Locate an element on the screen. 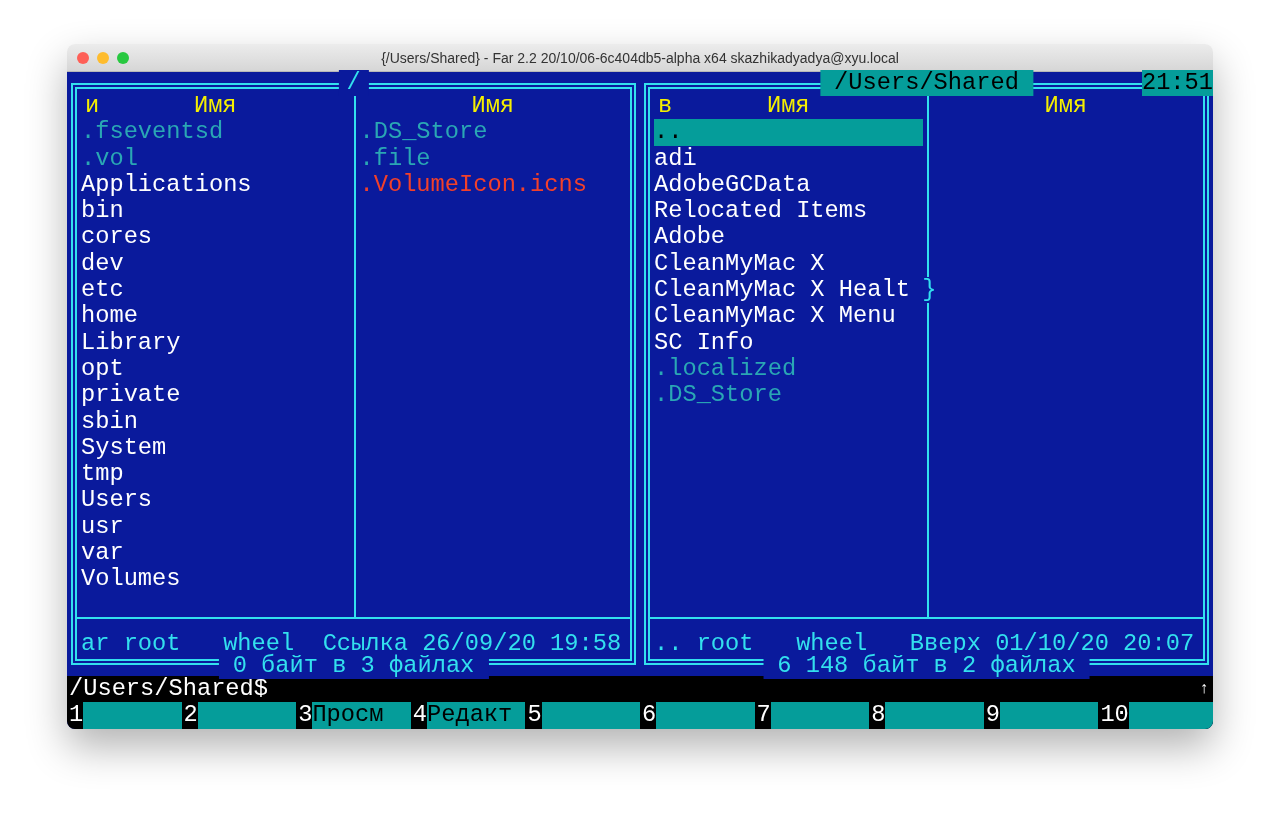  file-item: sbin is located at coordinates (109, 421).